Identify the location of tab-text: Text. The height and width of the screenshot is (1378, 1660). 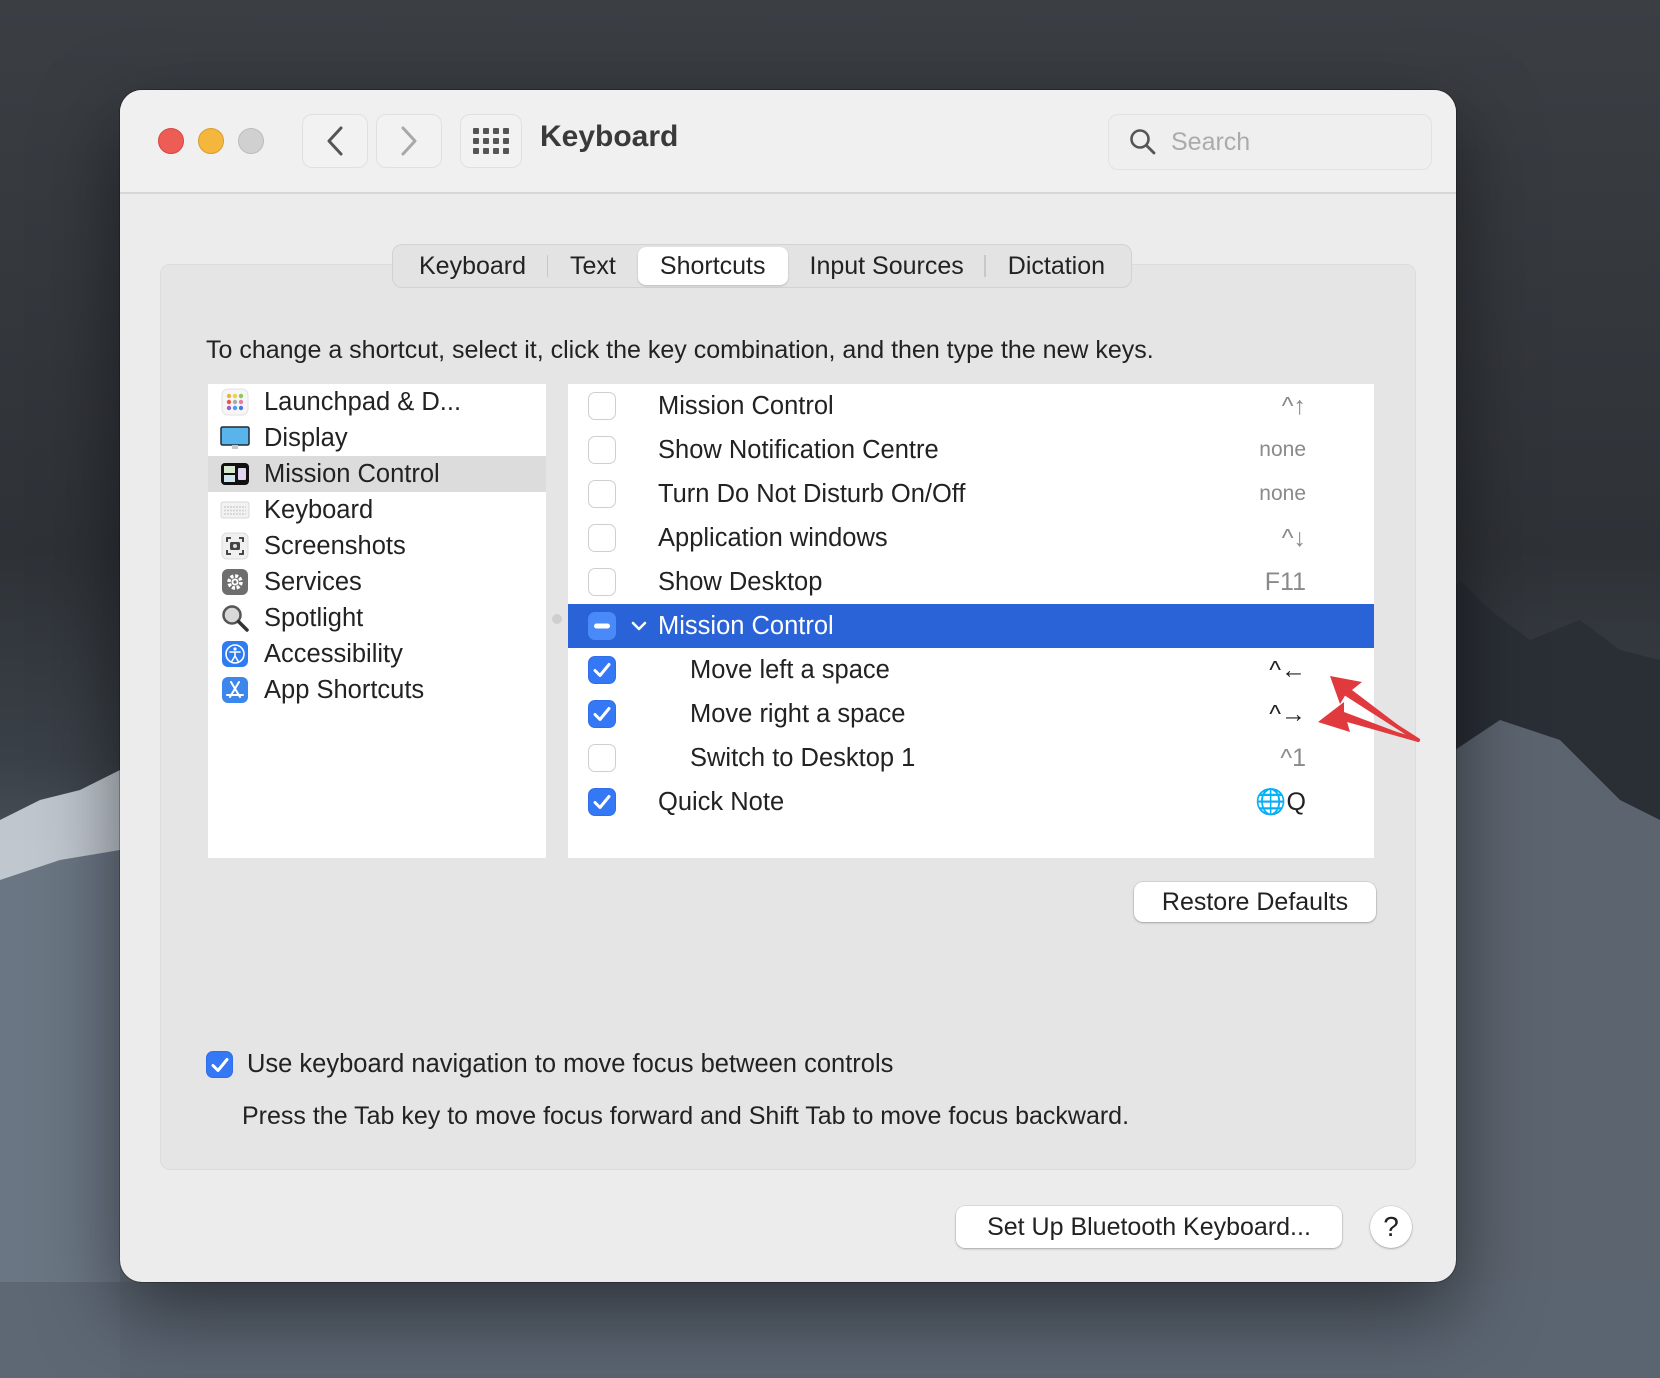
(593, 266).